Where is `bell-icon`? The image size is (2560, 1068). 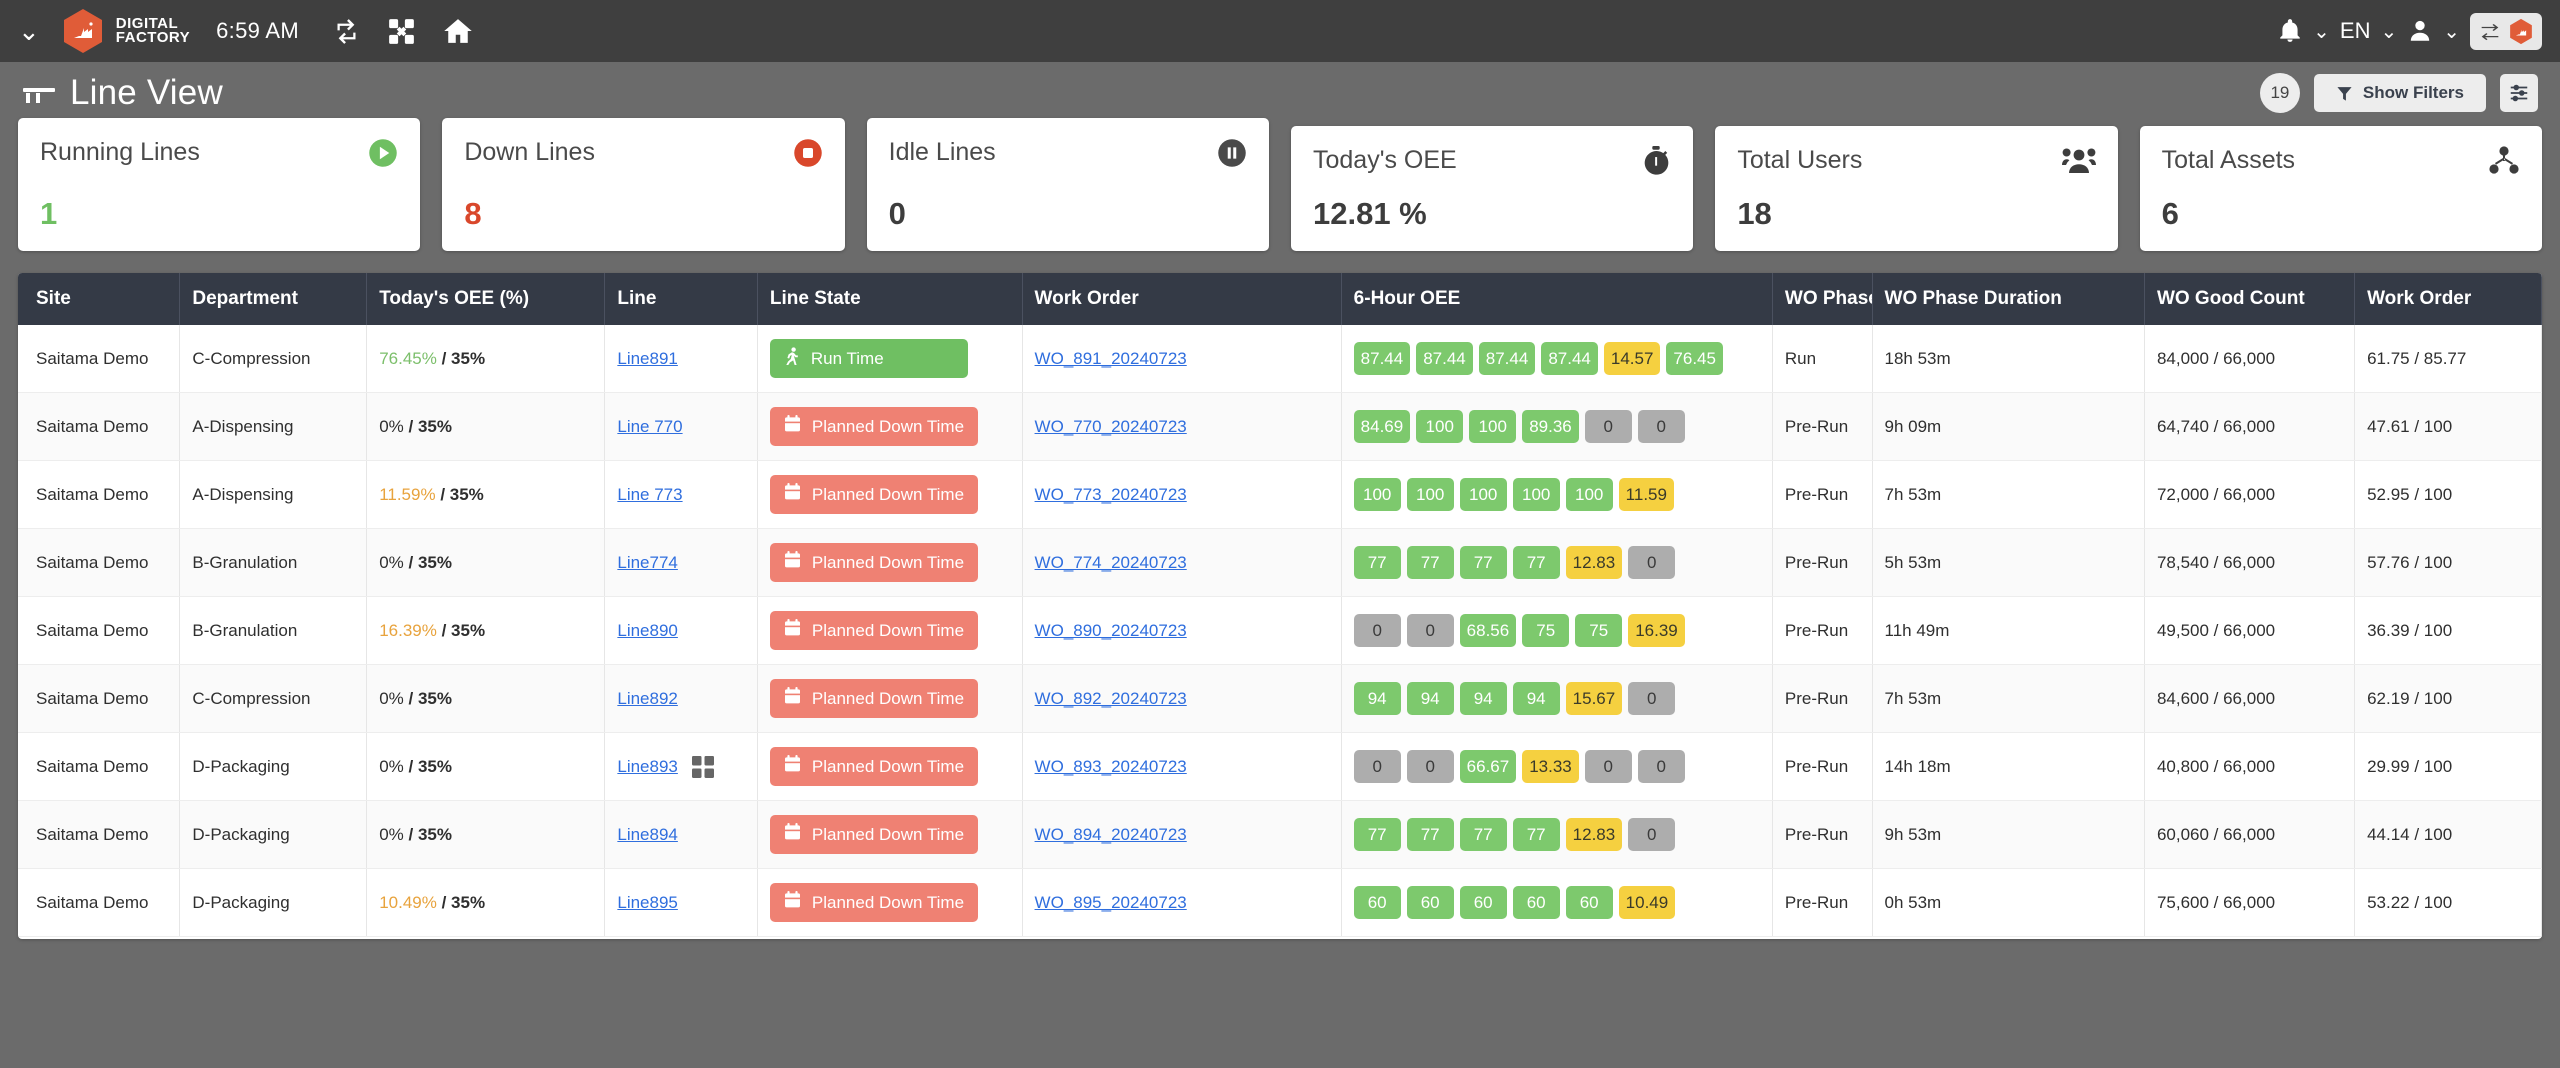 bell-icon is located at coordinates (2290, 31).